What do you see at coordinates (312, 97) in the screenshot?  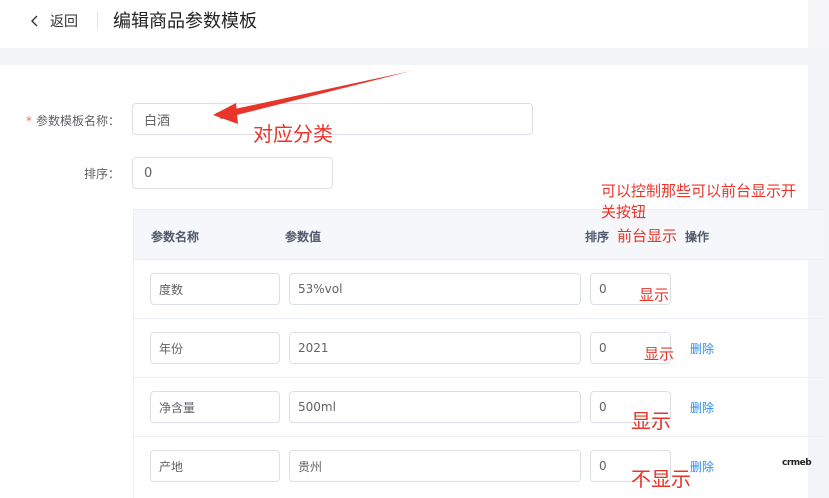 I see `annotation-arrow-icon` at bounding box center [312, 97].